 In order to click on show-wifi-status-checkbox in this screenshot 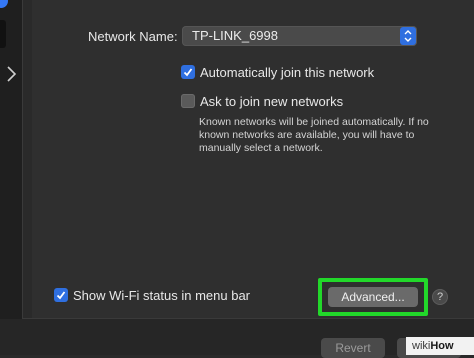, I will do `click(61, 295)`.